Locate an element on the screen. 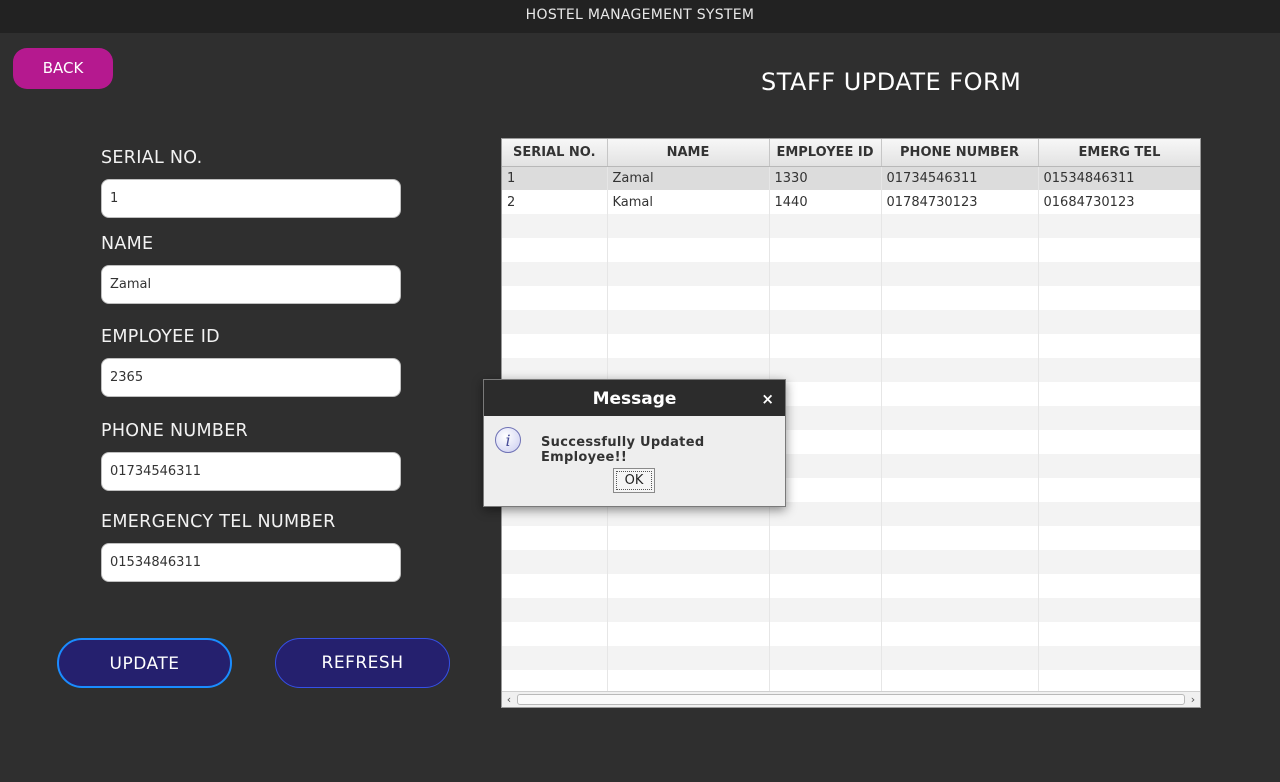  table-cell: 01734546311 is located at coordinates (960, 178).